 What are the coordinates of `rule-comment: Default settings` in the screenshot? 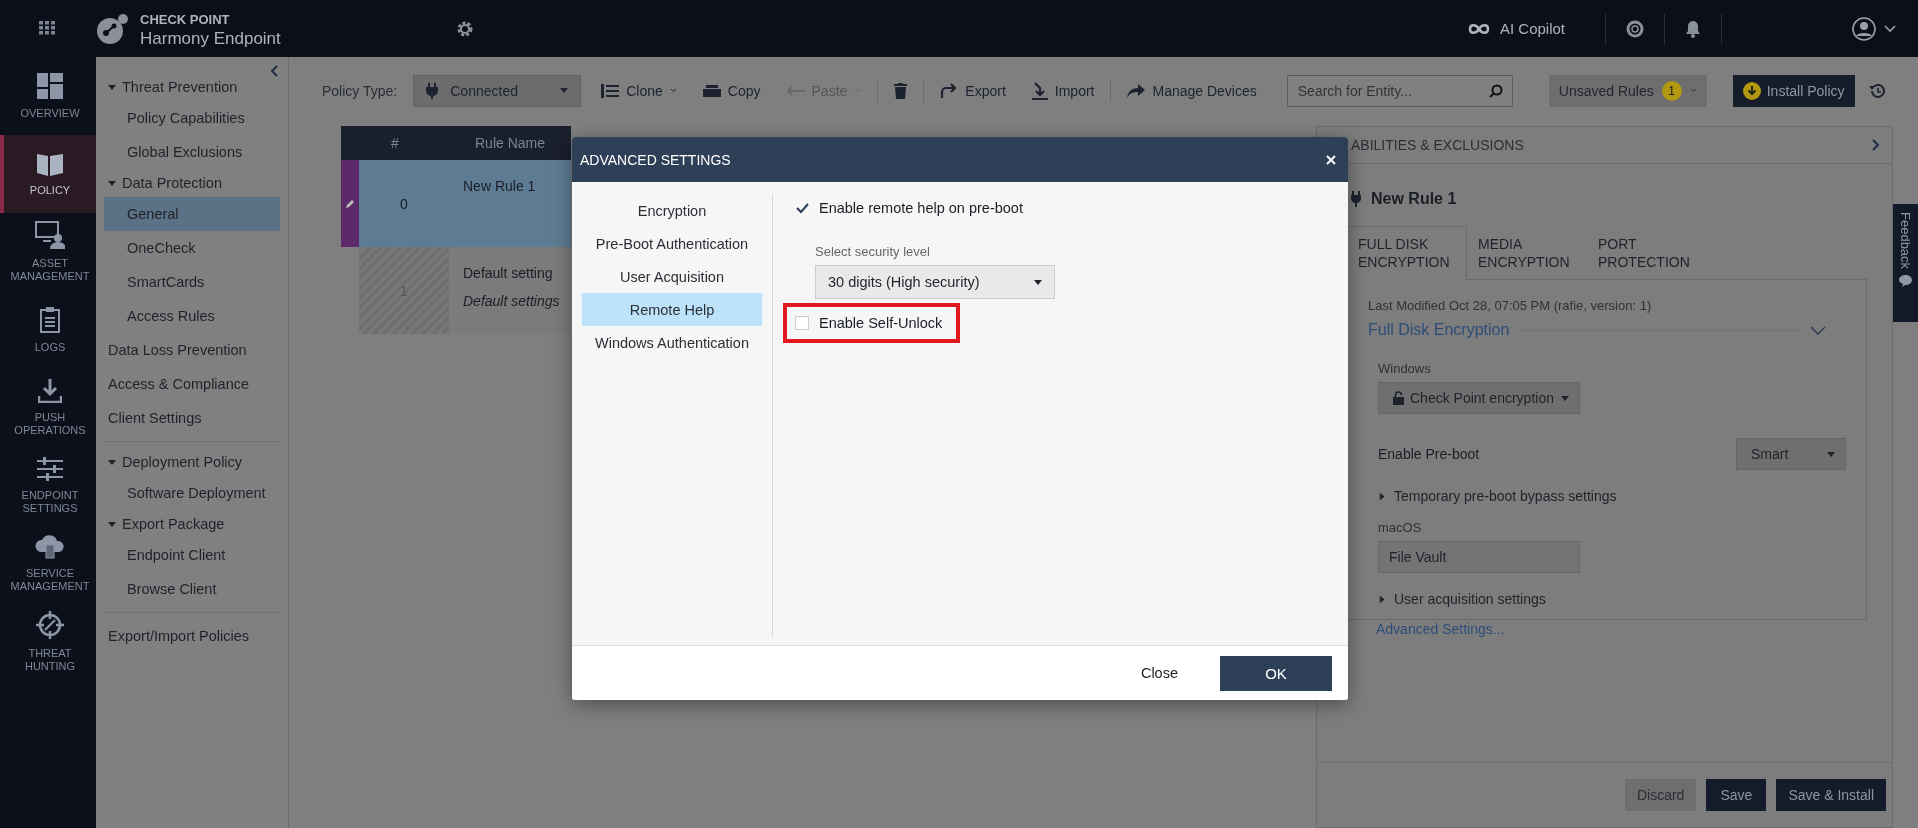 It's located at (512, 301).